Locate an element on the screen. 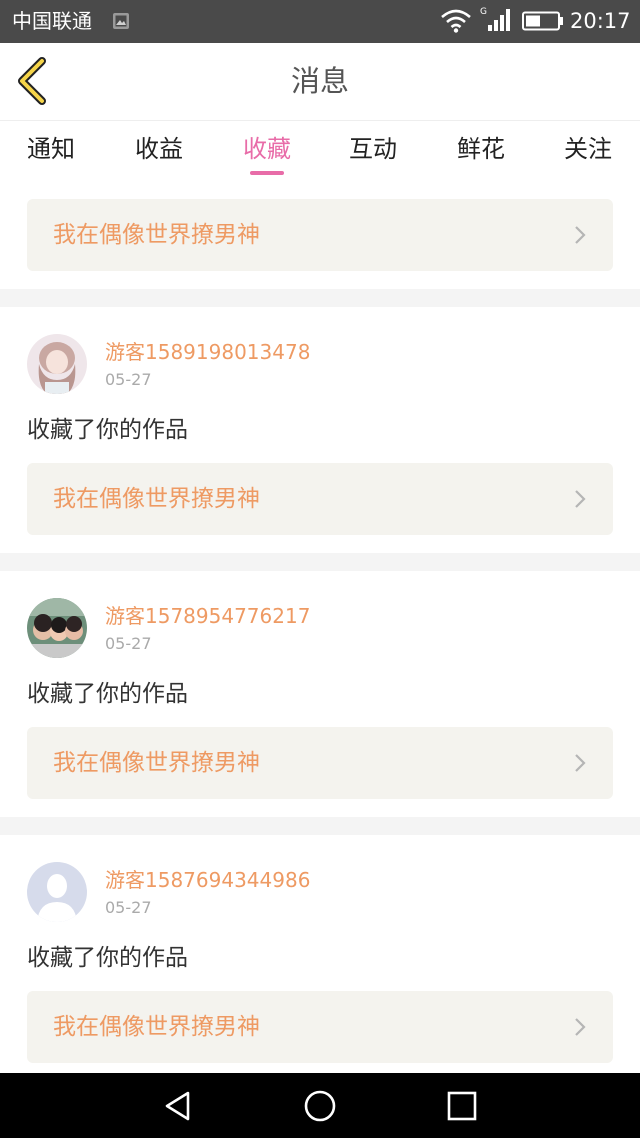  tab-flowers: 鲜花 is located at coordinates (481, 149).